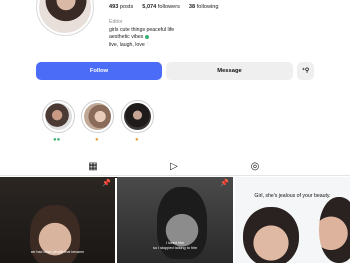 Image resolution: width=350 pixels, height=263 pixels. I want to click on posts-stat: 493 posts, so click(121, 7).